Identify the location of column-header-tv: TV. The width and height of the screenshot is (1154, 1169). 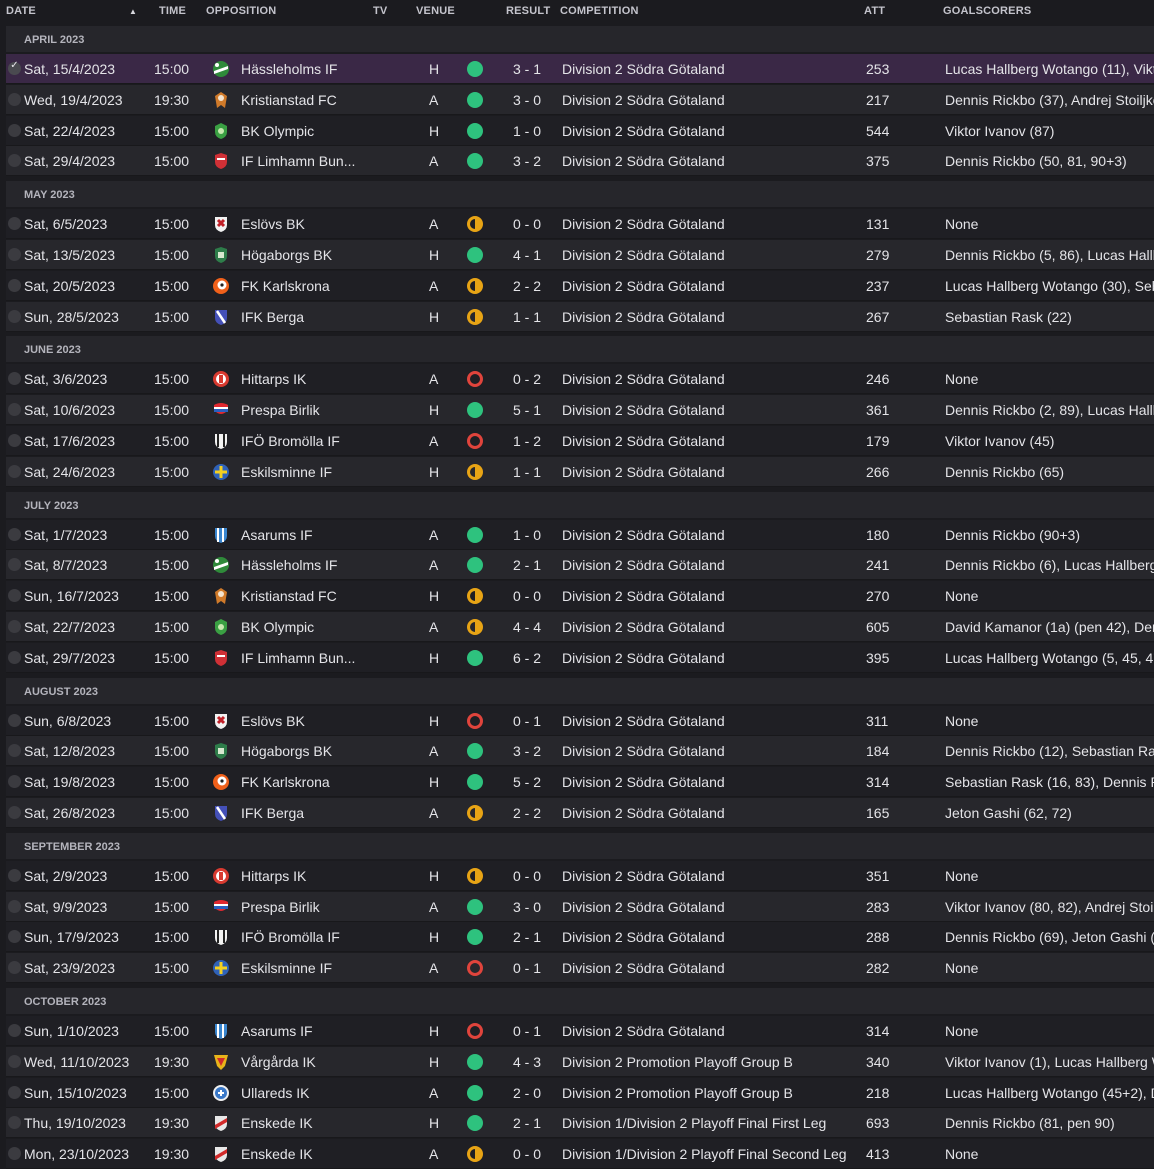
(380, 11).